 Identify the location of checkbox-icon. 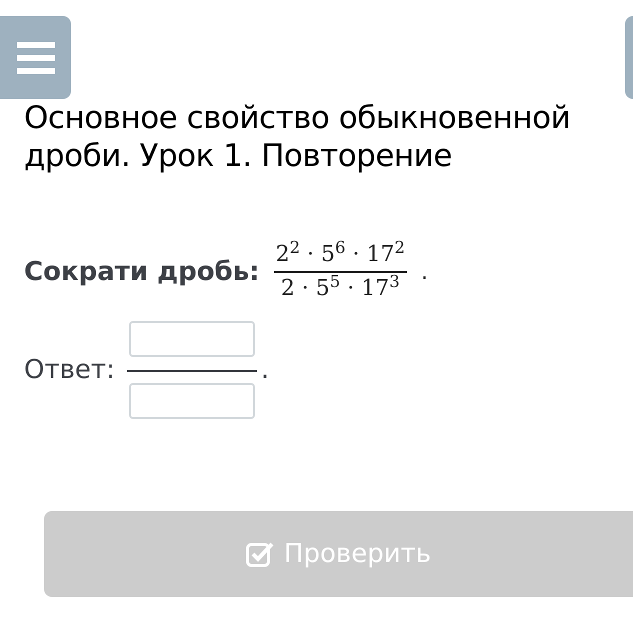
(260, 554).